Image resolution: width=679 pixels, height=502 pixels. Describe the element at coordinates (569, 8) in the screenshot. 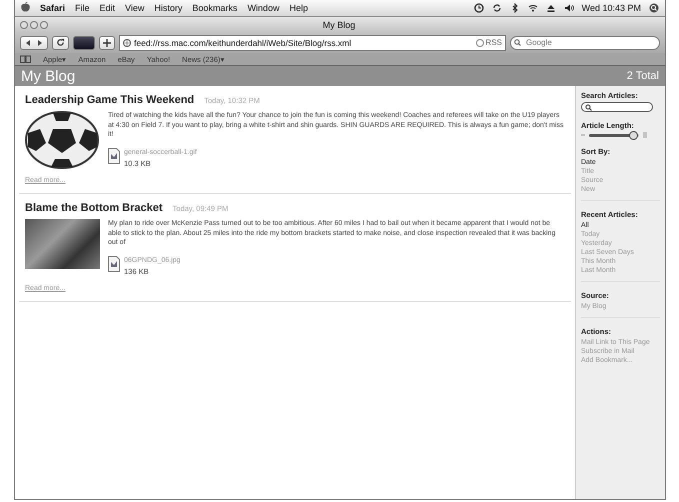

I see `volume-icon` at that location.